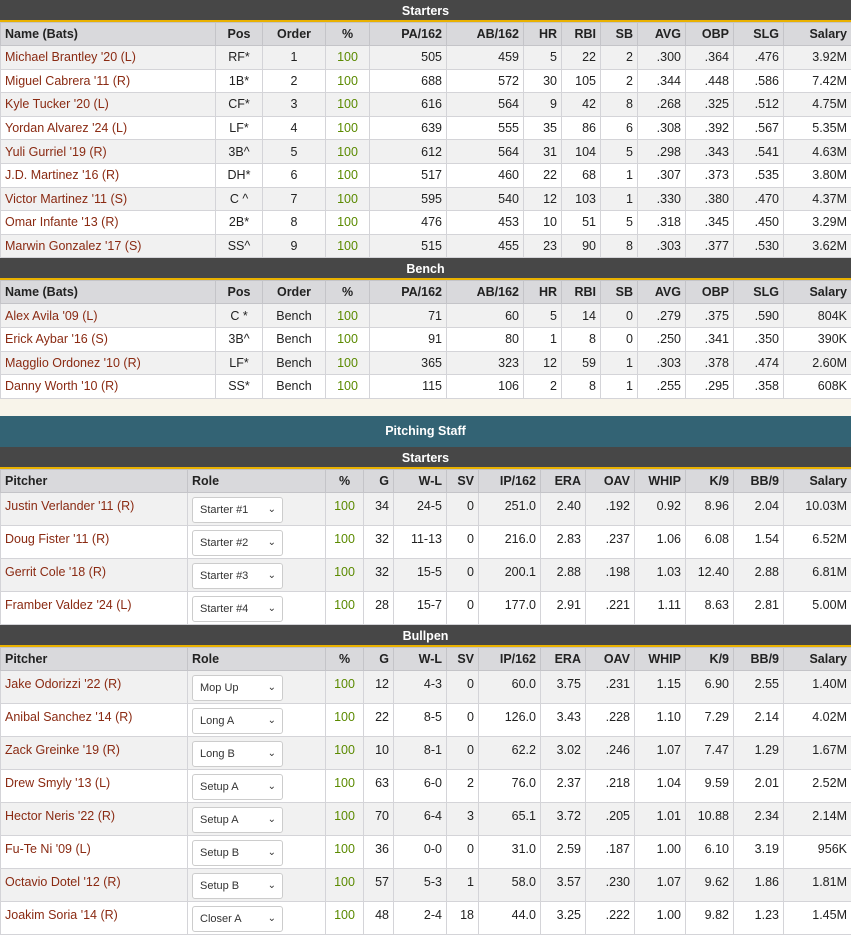 This screenshot has height=935, width=851. I want to click on player-name-link: Joakim Soria '14 (R), so click(94, 917).